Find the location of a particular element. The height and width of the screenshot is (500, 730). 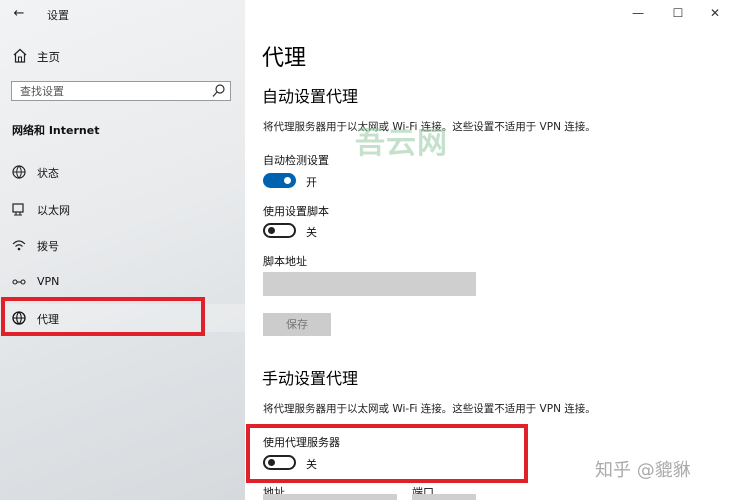

maximize-icon: ☐ is located at coordinates (678, 13).